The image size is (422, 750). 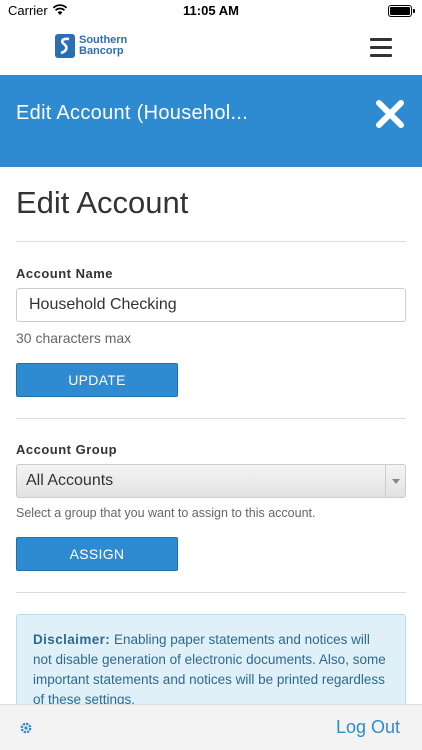 I want to click on logo-mark-icon, so click(x=65, y=46).